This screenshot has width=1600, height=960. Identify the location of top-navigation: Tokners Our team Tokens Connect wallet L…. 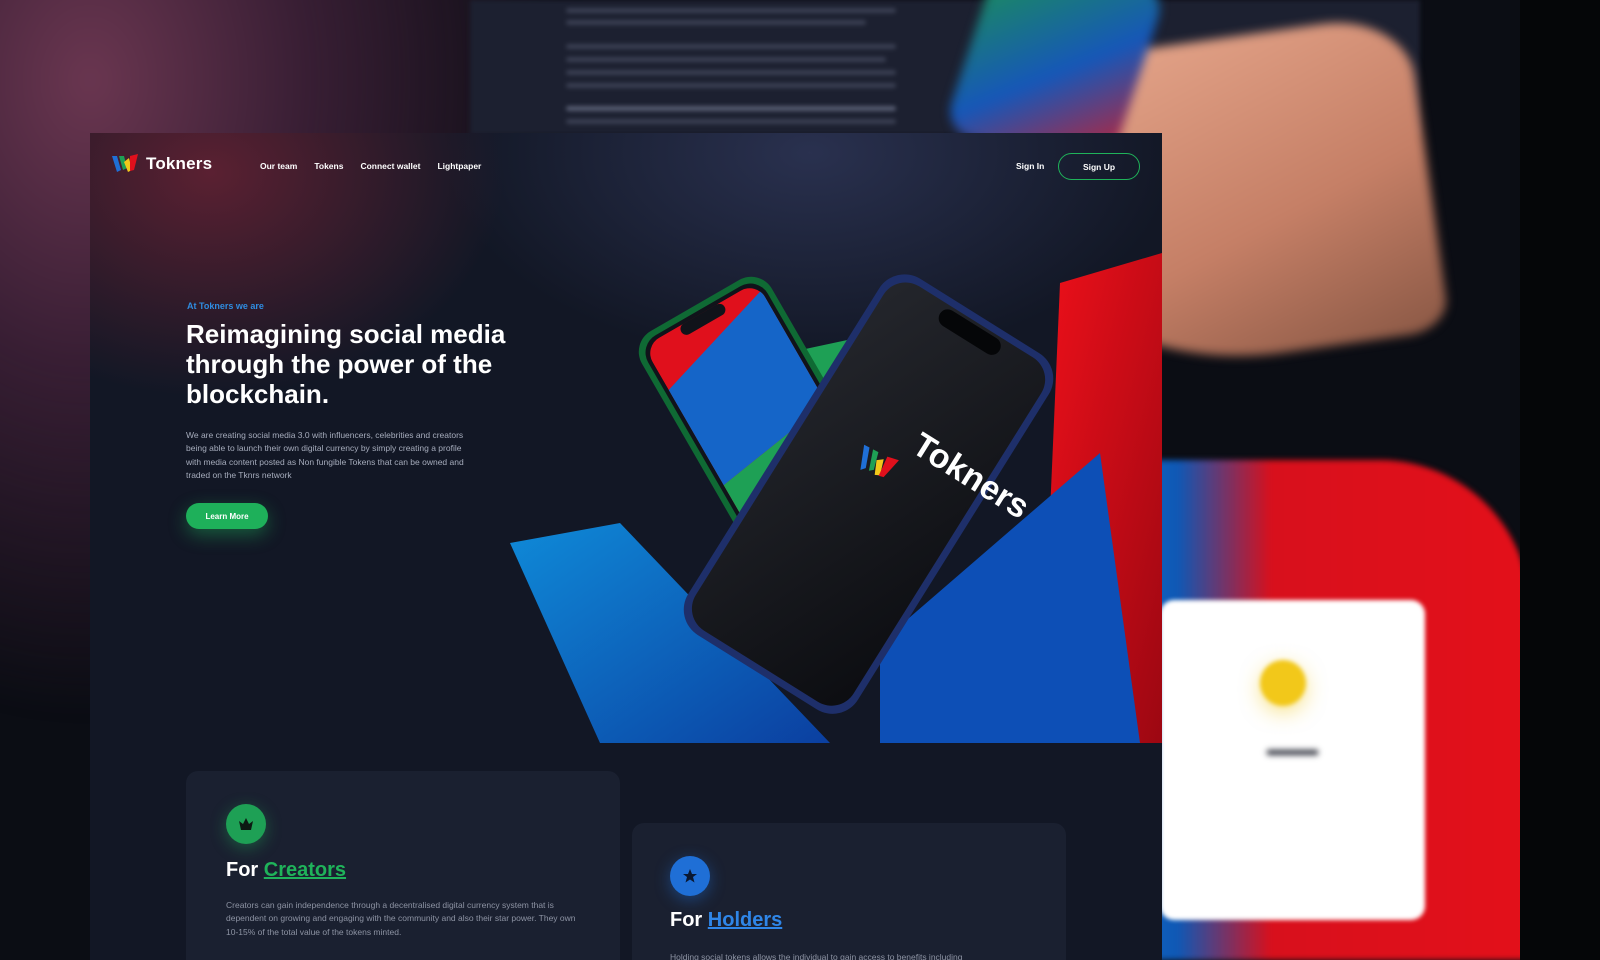
(626, 166).